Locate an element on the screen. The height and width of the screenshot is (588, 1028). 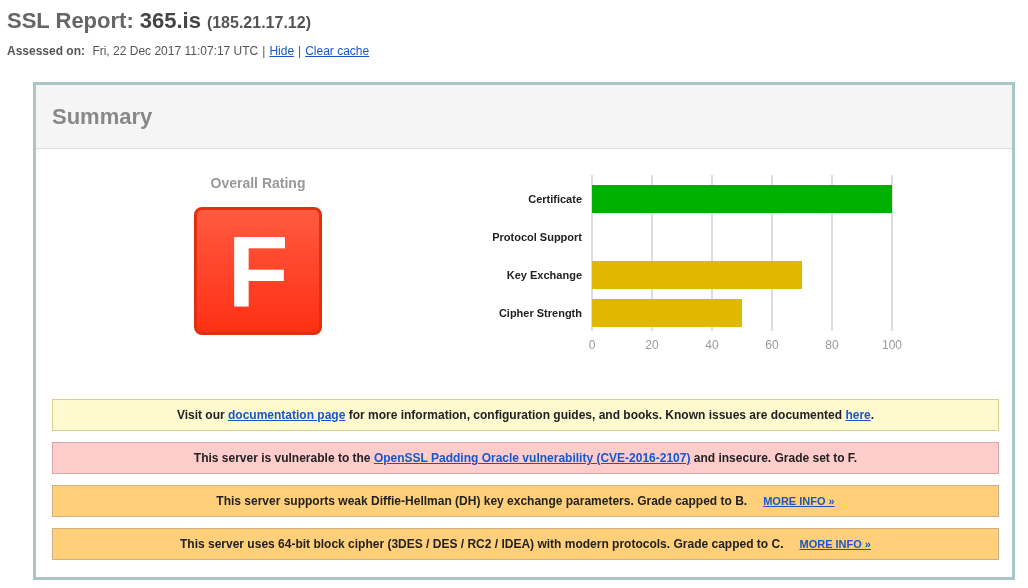
page-title: SSL Report: is located at coordinates (70, 21).